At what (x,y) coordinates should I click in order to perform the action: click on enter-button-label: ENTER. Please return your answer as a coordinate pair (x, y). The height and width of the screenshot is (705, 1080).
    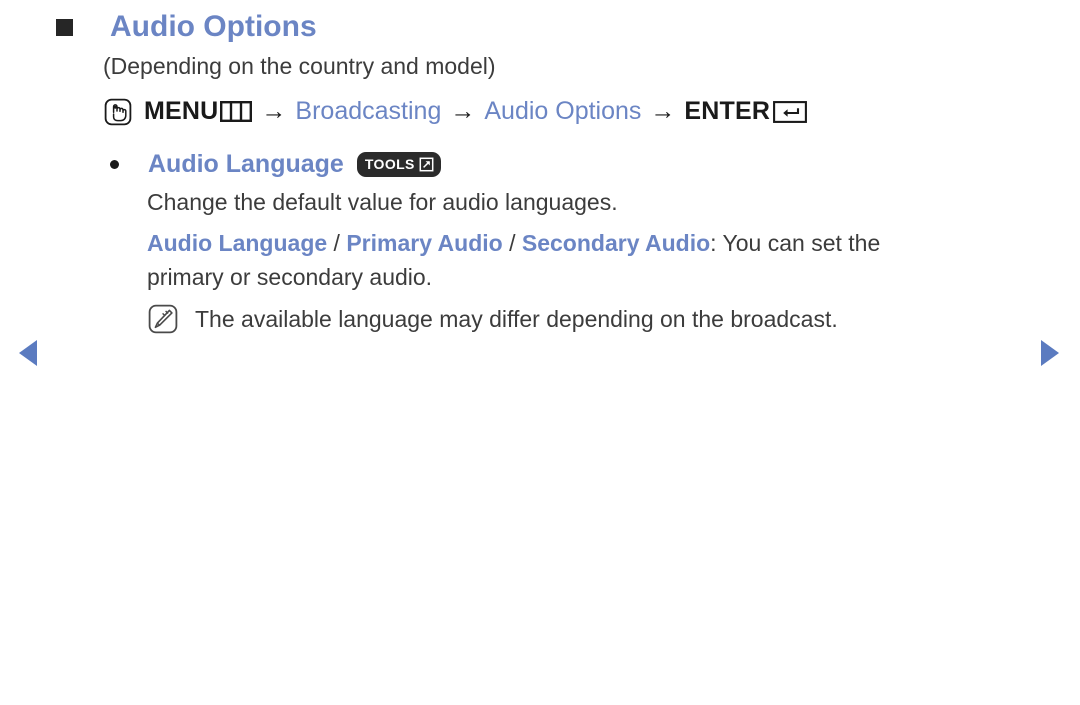
    Looking at the image, I should click on (727, 111).